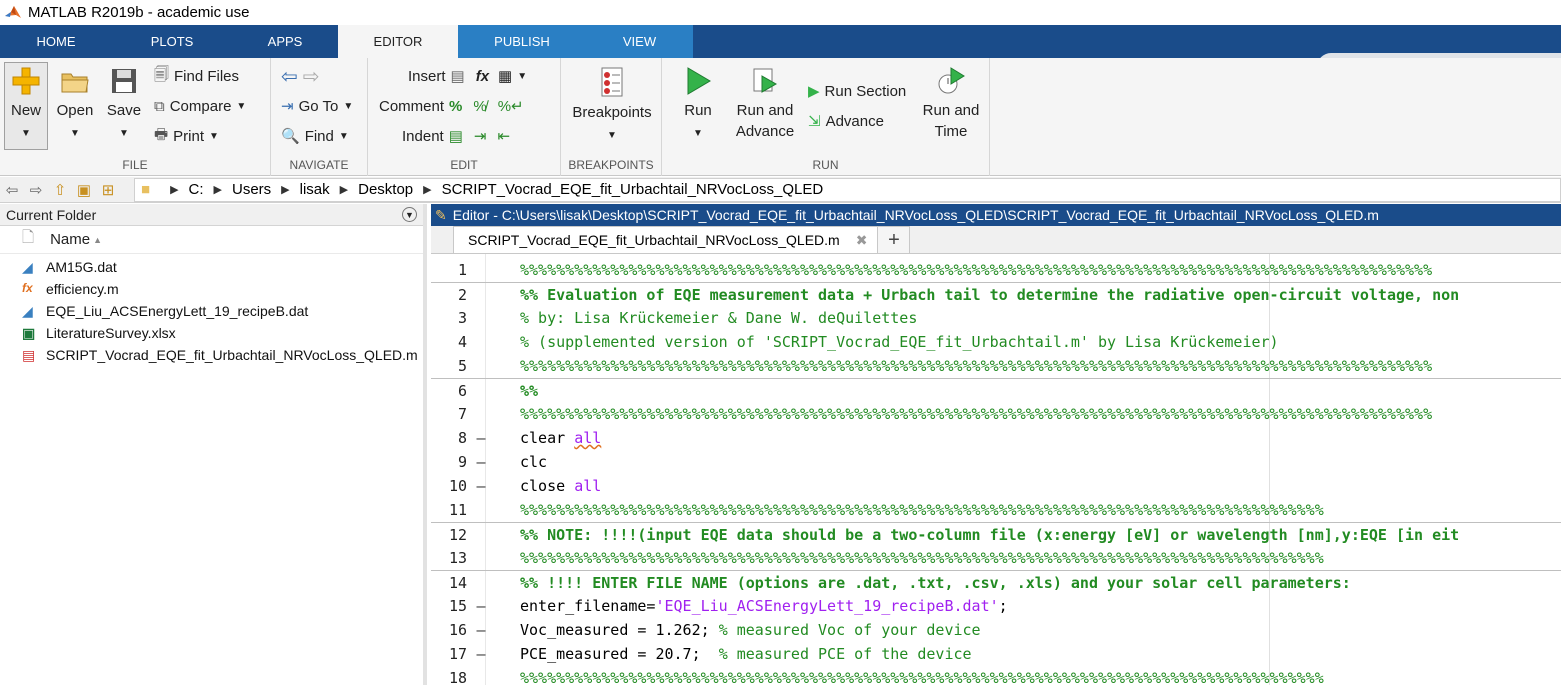 The width and height of the screenshot is (1561, 685). I want to click on find-button: 🔍 Find ▼, so click(315, 136).